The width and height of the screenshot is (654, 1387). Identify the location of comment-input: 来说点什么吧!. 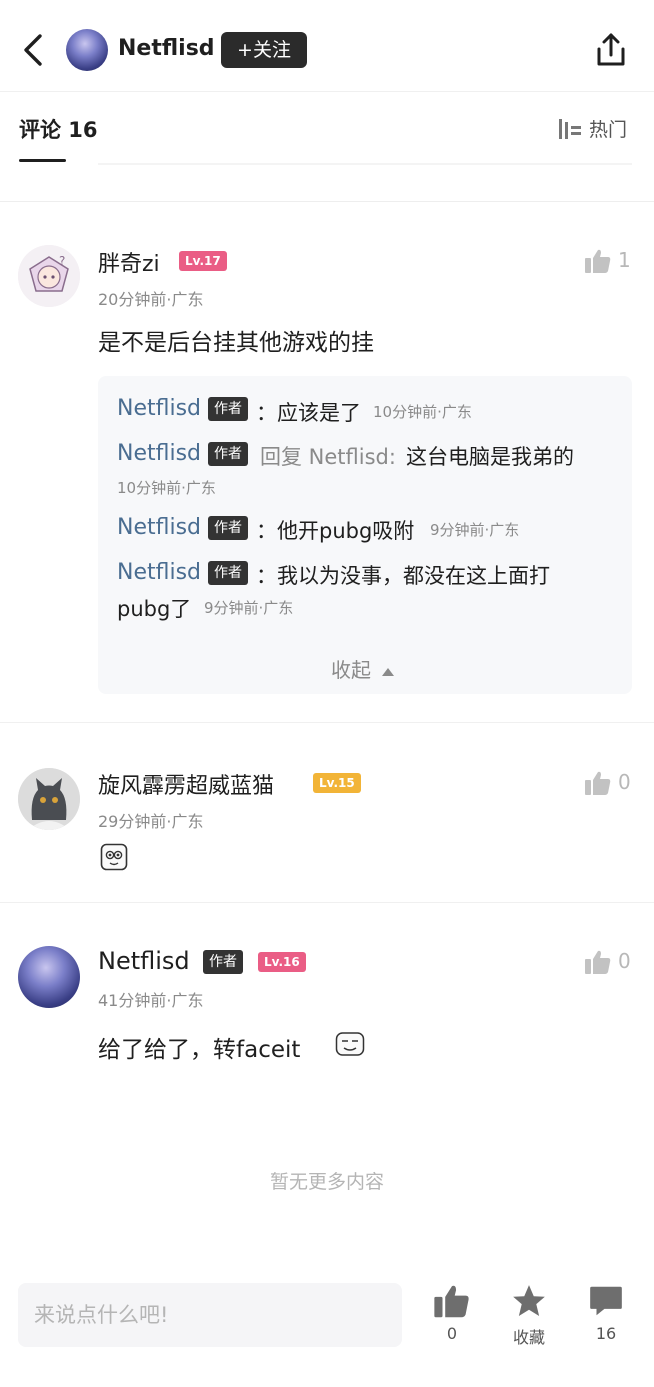
(210, 1315).